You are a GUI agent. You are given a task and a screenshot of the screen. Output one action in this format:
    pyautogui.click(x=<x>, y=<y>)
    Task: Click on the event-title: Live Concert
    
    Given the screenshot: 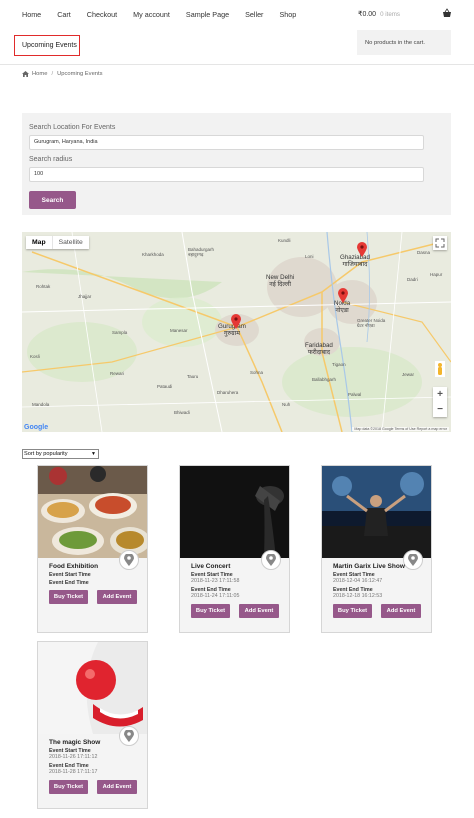 What is the action you would take?
    pyautogui.click(x=210, y=566)
    